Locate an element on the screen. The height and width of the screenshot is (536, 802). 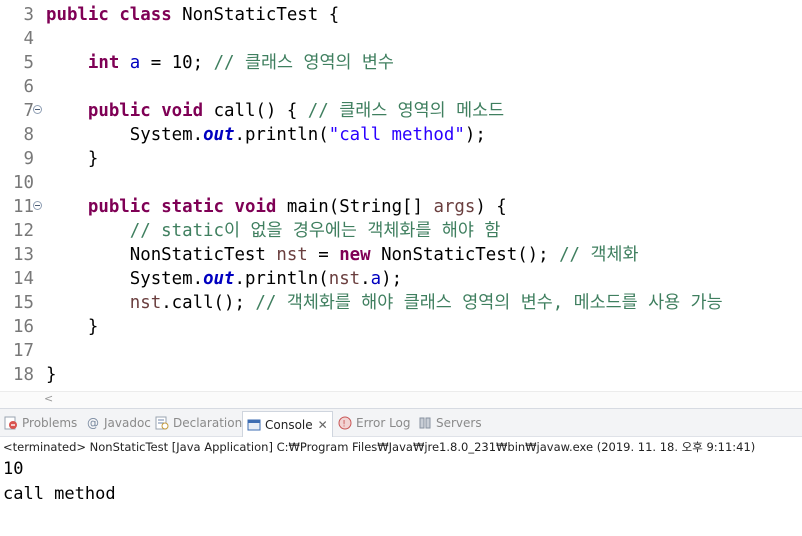
line-number: 17 is located at coordinates (23, 351).